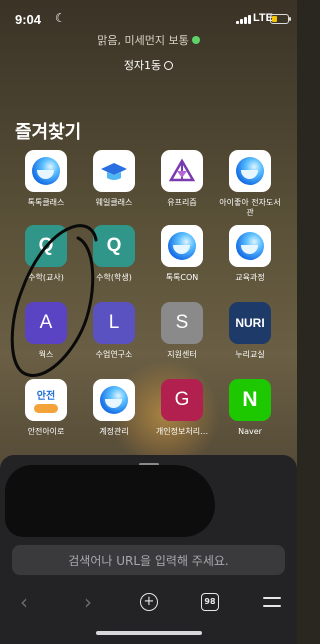 The height and width of the screenshot is (644, 320). Describe the element at coordinates (250, 431) in the screenshot. I see `favorite-label: Naver` at that location.